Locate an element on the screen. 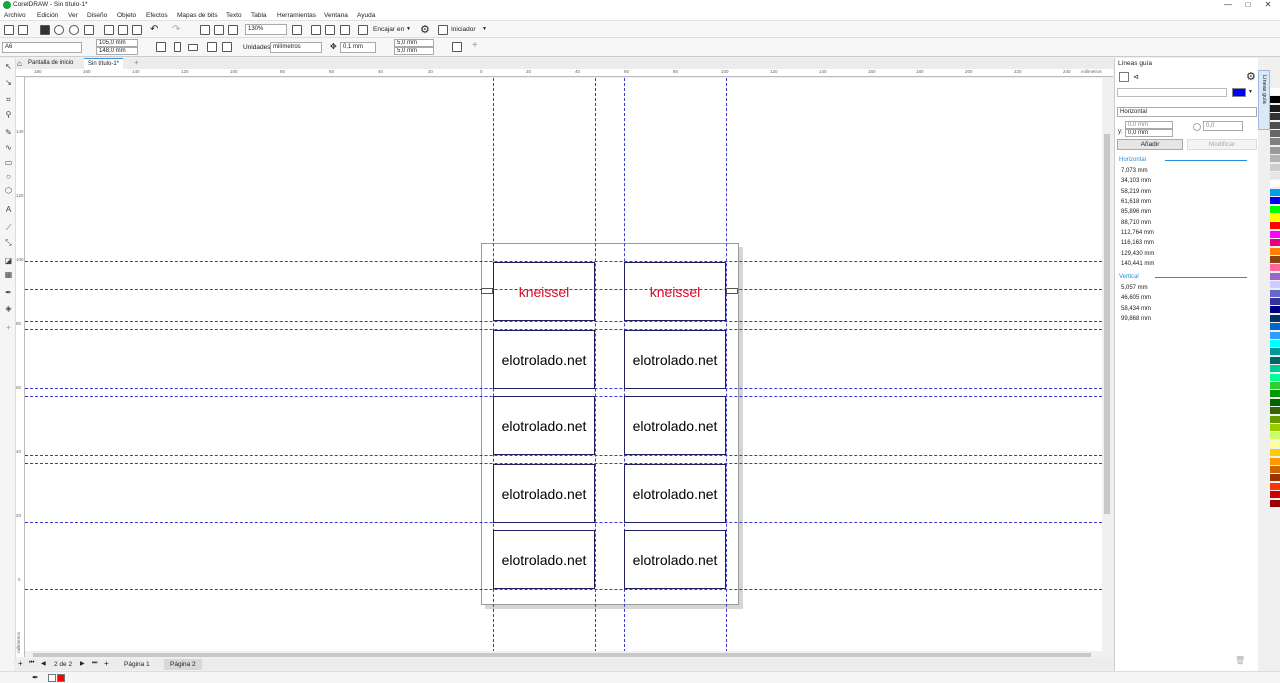  orientation-select: Horizontal is located at coordinates (1187, 112).